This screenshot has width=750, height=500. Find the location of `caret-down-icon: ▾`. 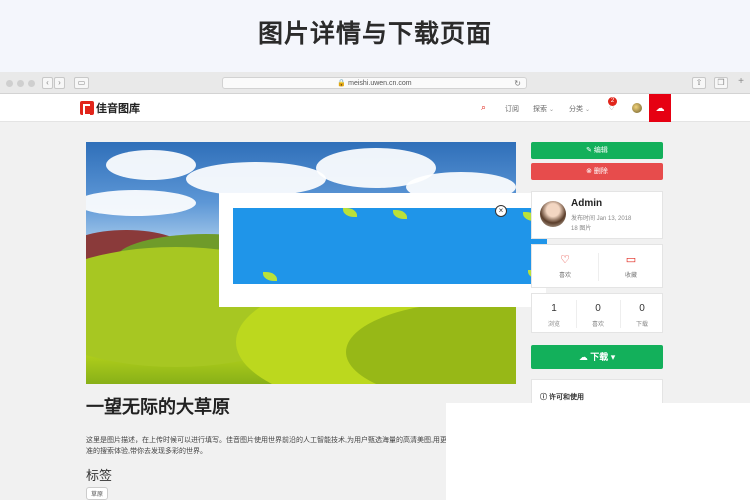

caret-down-icon: ▾ is located at coordinates (613, 357).